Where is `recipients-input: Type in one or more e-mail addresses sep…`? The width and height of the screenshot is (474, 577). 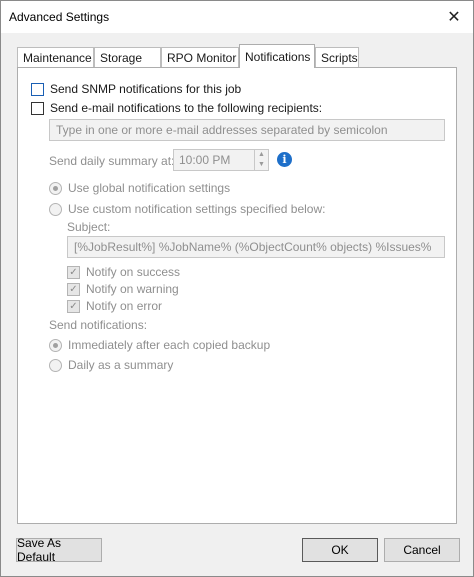 recipients-input: Type in one or more e-mail addresses sep… is located at coordinates (247, 130).